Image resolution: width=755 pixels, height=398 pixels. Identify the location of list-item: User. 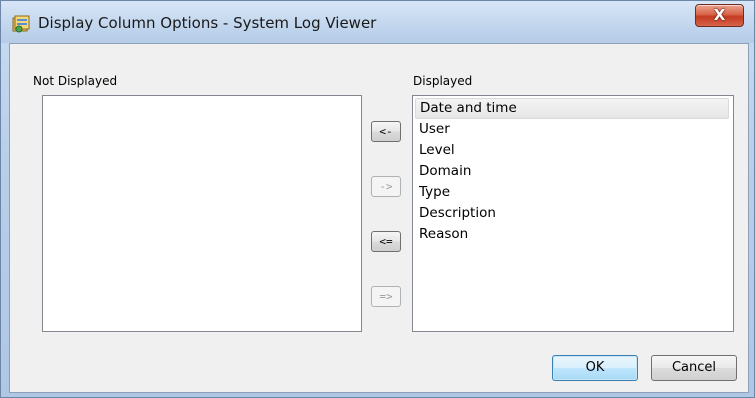
(432, 129).